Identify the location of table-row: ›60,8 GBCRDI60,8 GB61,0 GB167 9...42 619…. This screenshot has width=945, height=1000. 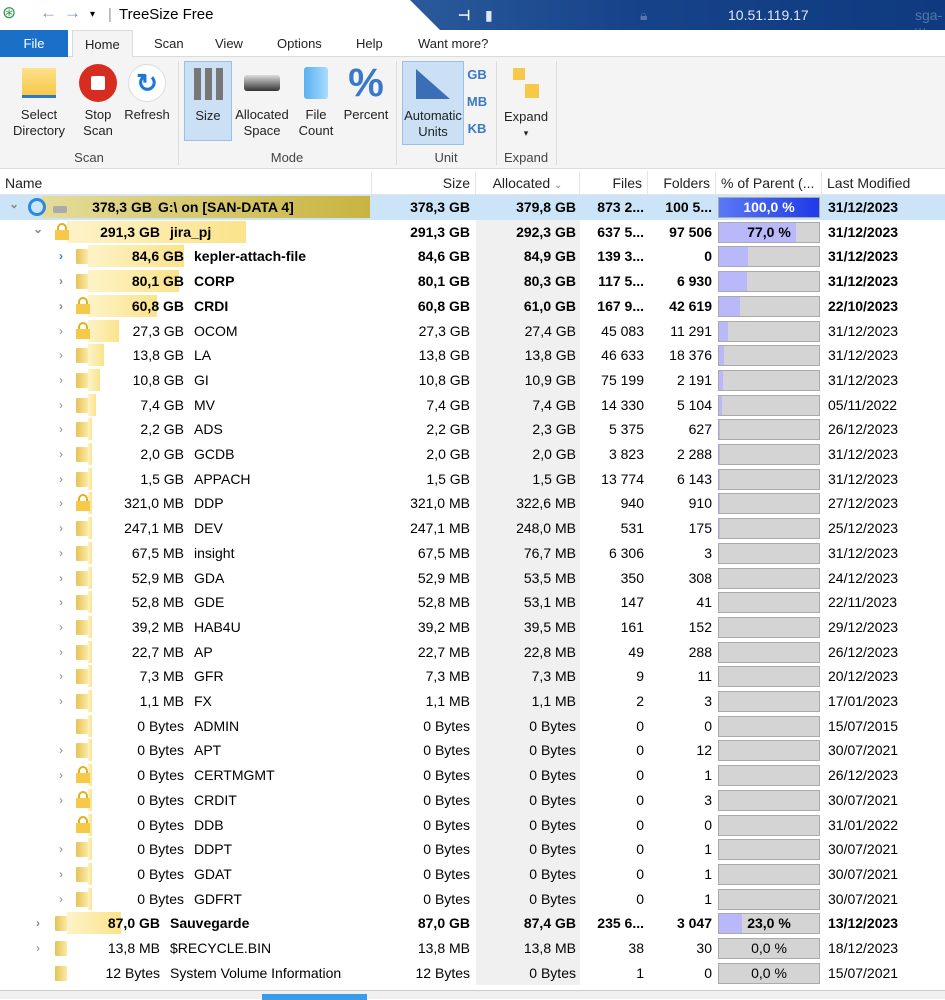
(472, 306).